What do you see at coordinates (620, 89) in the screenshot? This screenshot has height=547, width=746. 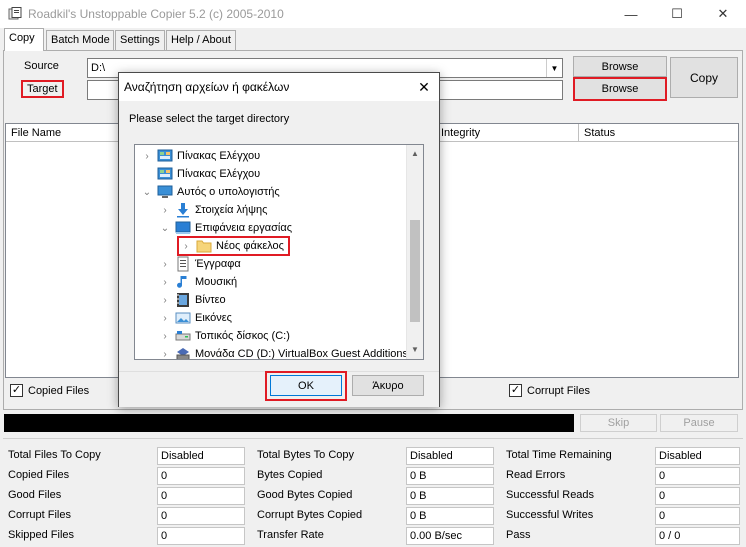 I see `target-browse-button: Browse` at bounding box center [620, 89].